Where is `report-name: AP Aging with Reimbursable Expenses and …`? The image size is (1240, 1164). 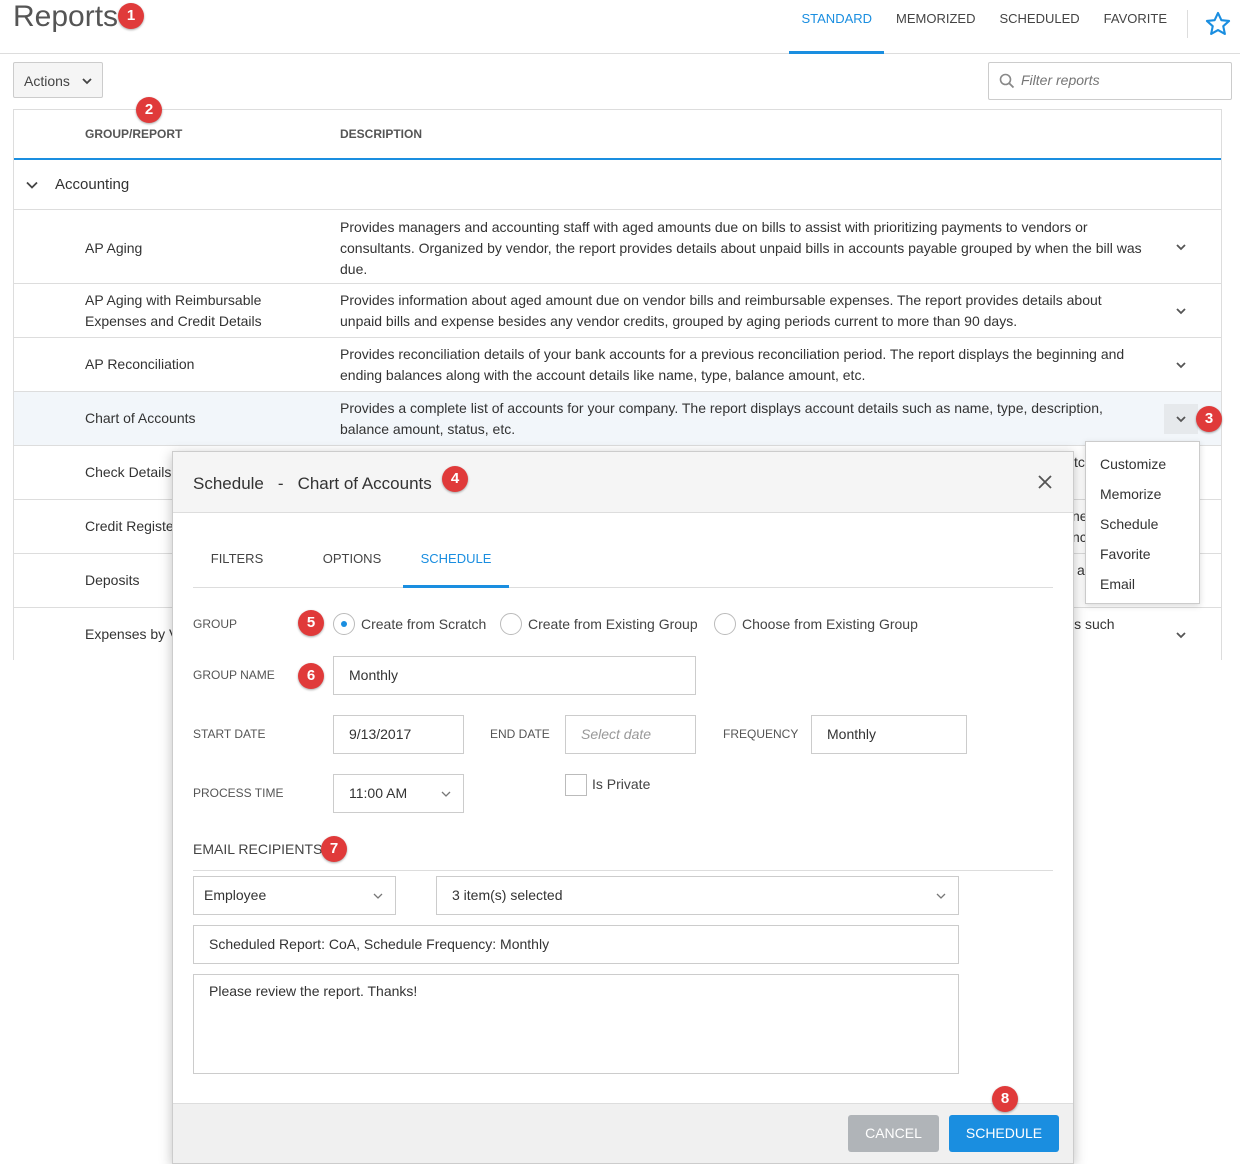 report-name: AP Aging with Reimbursable Expenses and … is located at coordinates (200, 311).